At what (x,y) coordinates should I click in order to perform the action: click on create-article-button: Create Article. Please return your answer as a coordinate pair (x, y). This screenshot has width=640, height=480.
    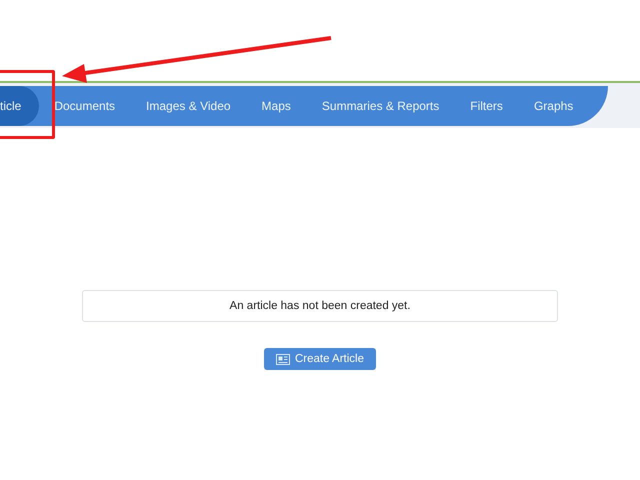
    Looking at the image, I should click on (320, 359).